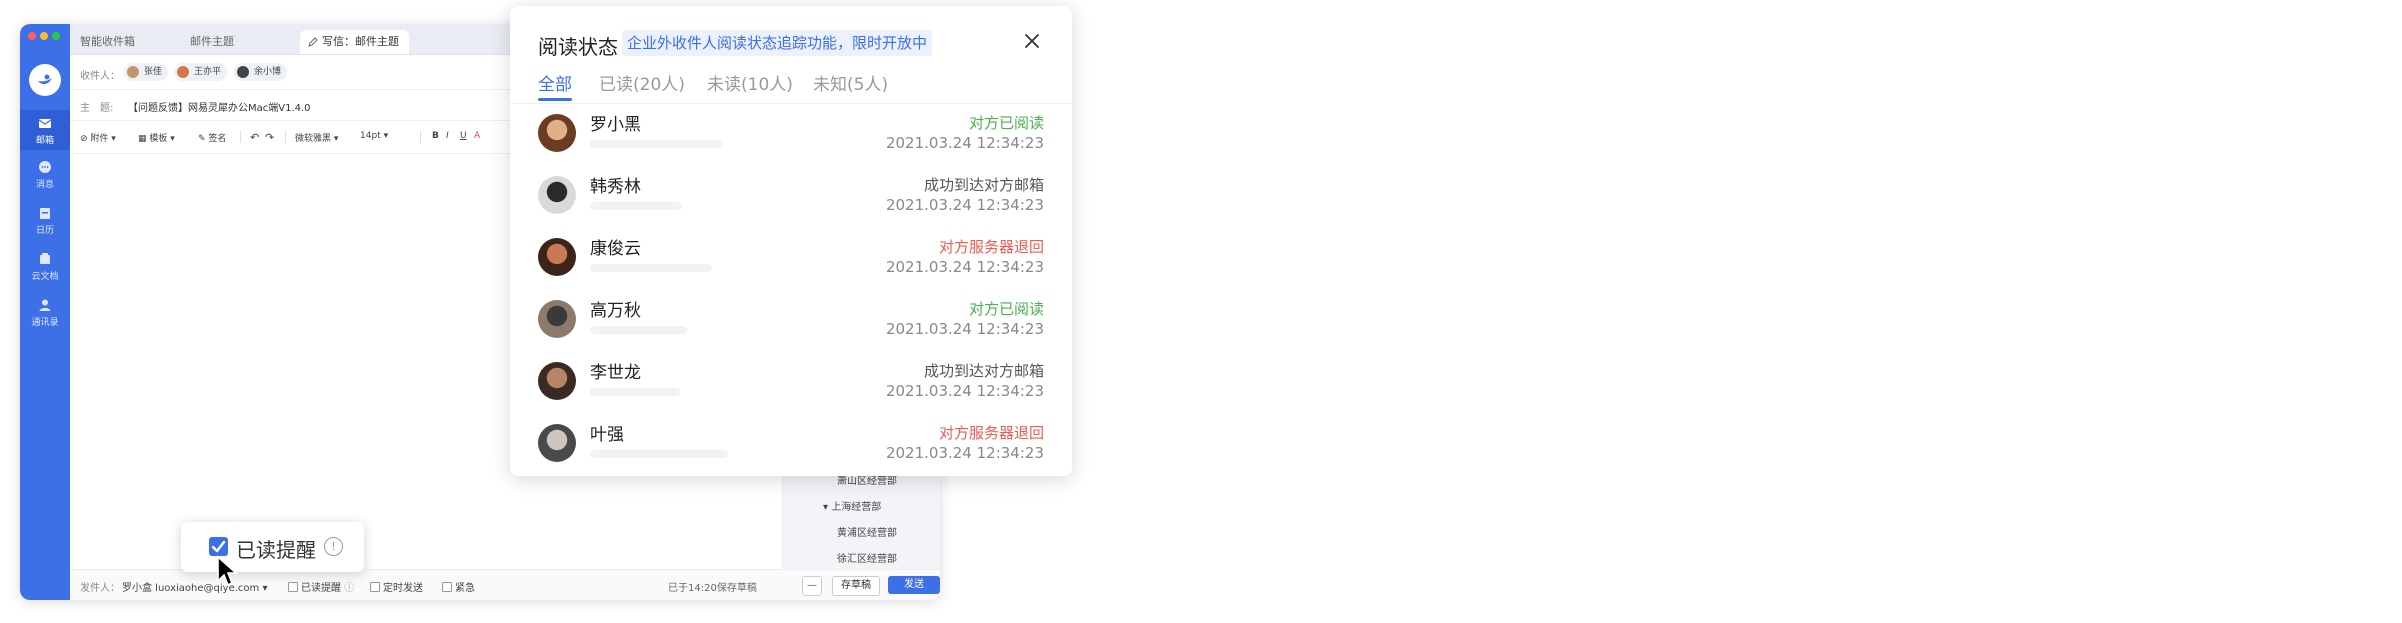 This screenshot has width=2402, height=623. What do you see at coordinates (45, 313) in the screenshot?
I see `sidebar-item-contacts: 通讯录` at bounding box center [45, 313].